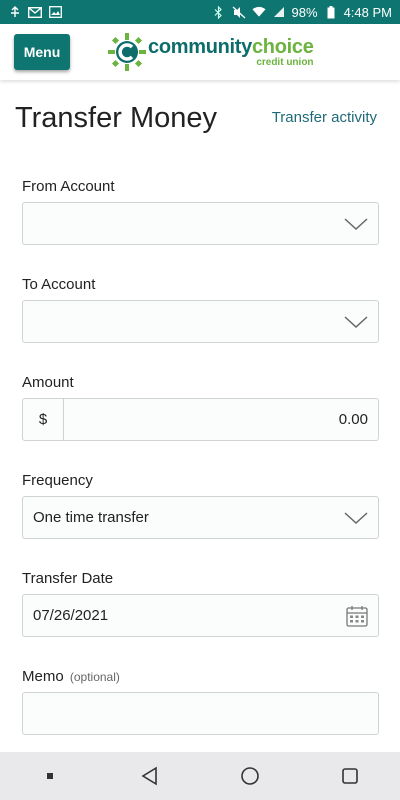  What do you see at coordinates (200, 615) in the screenshot?
I see `transfer-date-field: 07/26/2021` at bounding box center [200, 615].